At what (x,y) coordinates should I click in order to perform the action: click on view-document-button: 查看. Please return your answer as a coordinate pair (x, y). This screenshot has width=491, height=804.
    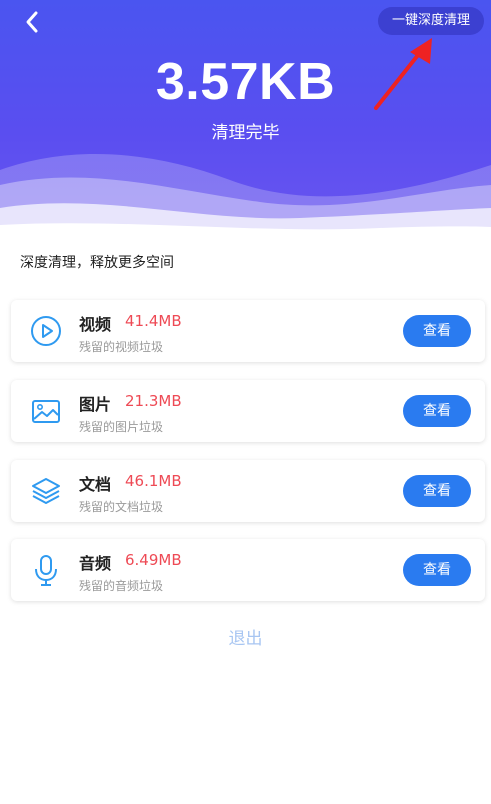
    Looking at the image, I should click on (437, 491).